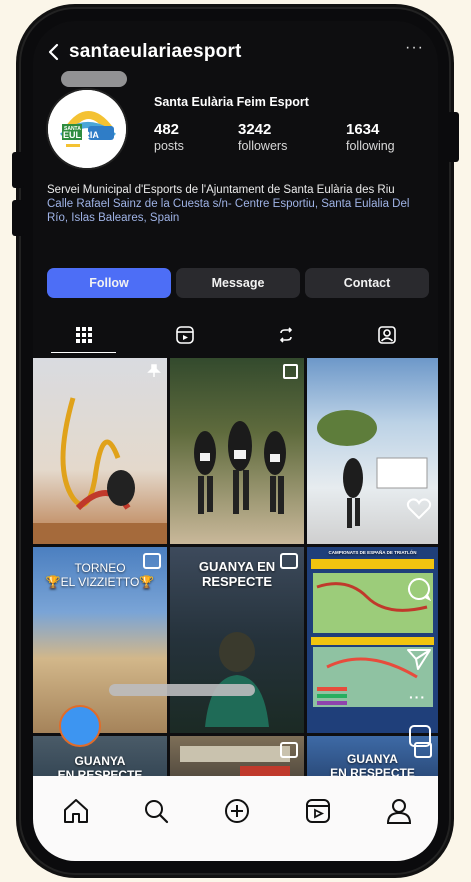 Image resolution: width=471 pixels, height=882 pixels. I want to click on tab-grid, so click(83, 335).